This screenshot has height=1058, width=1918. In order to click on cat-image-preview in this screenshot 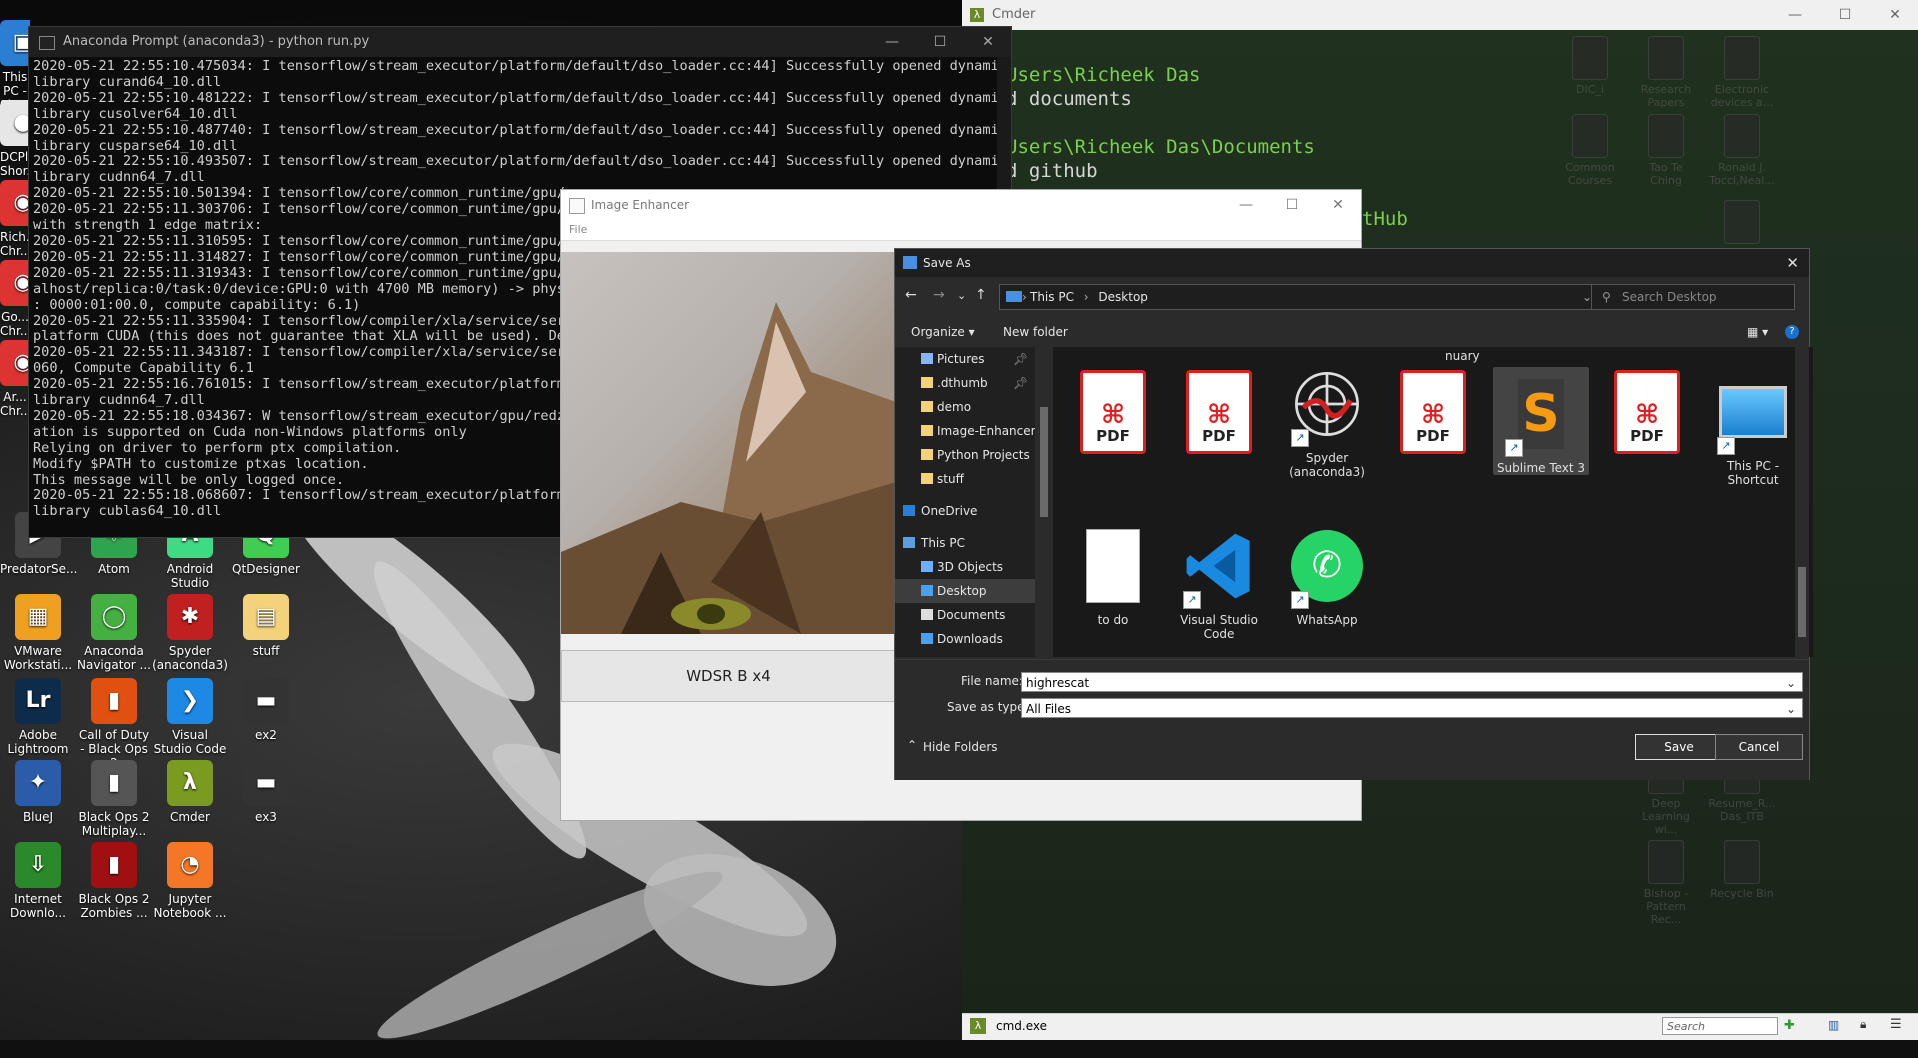, I will do `click(728, 443)`.